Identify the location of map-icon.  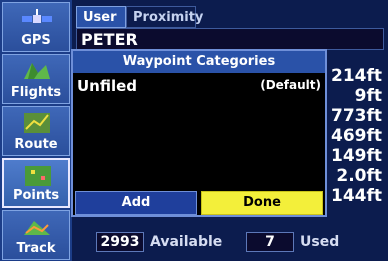
(37, 71).